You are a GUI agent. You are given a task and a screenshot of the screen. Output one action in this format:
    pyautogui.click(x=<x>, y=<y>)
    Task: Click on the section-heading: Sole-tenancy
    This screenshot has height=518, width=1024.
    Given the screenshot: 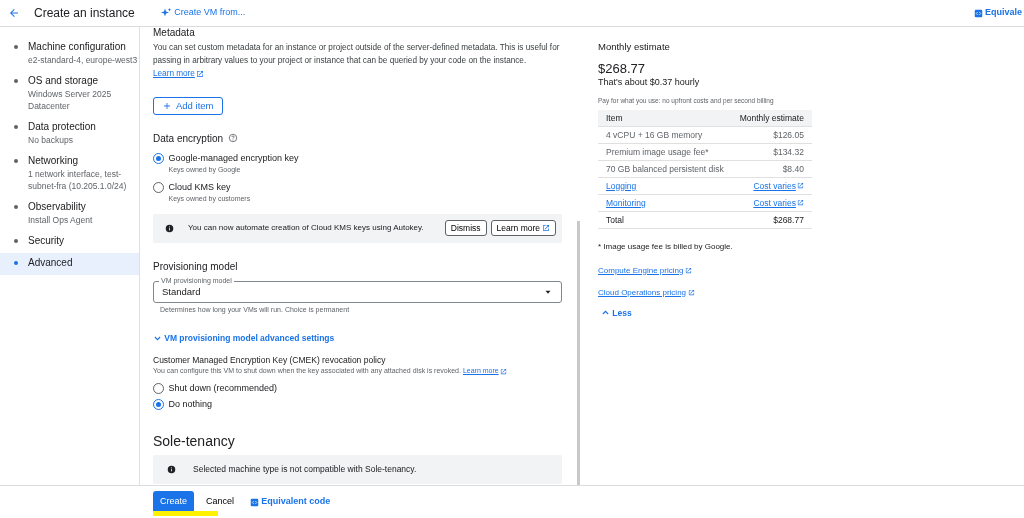 What is the action you would take?
    pyautogui.click(x=194, y=440)
    